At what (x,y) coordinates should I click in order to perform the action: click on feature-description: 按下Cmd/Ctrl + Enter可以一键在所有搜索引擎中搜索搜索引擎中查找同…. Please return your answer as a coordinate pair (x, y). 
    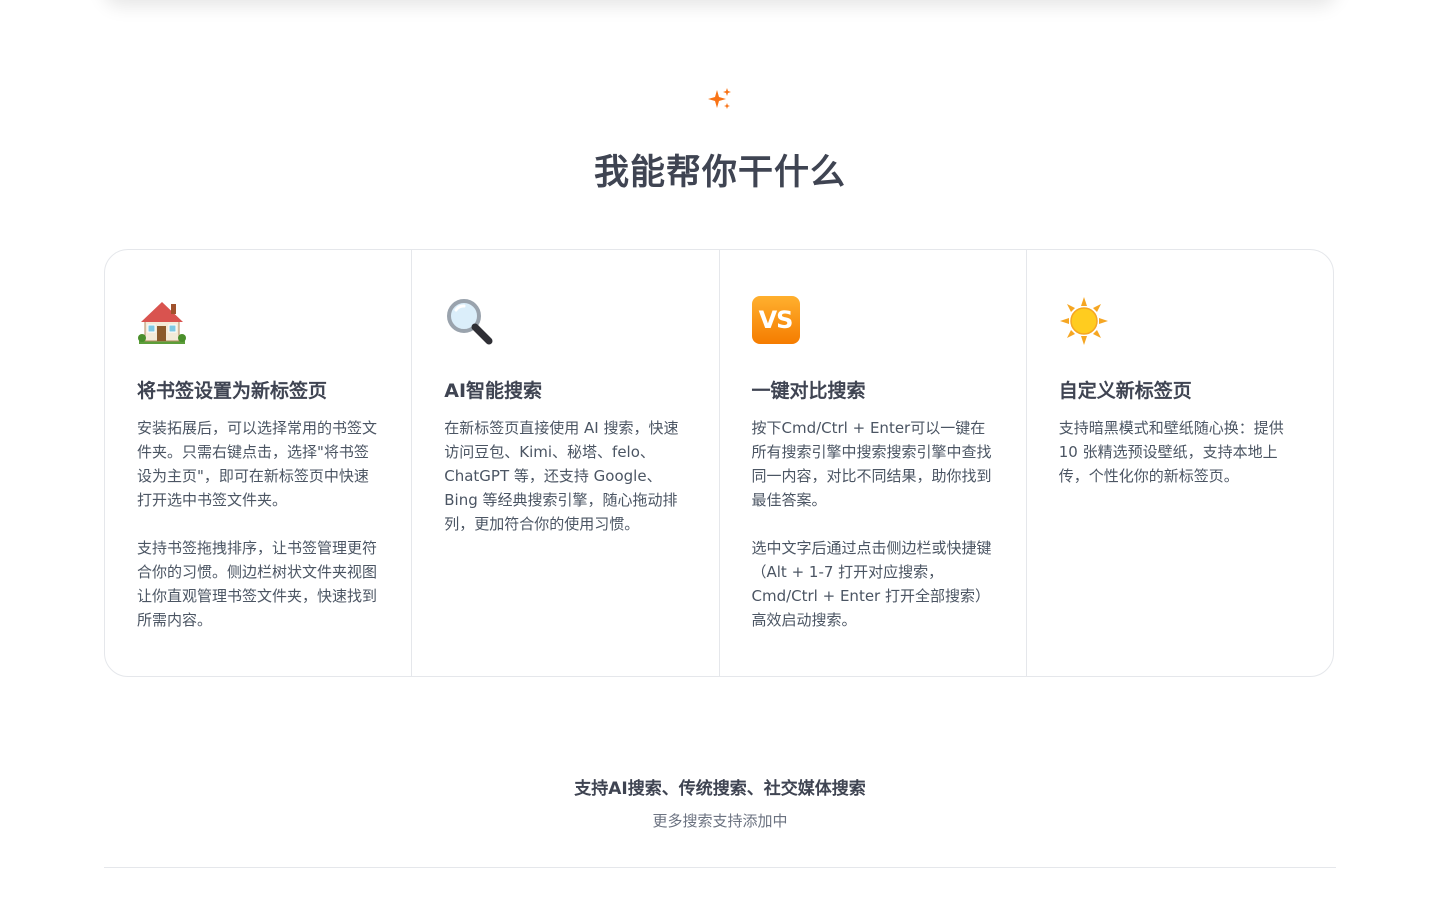
    Looking at the image, I should click on (871, 464).